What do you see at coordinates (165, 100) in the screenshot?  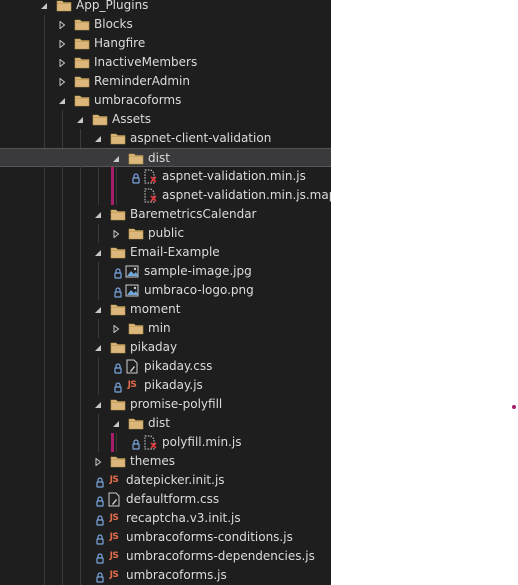 I see `tree-row-umbracoforms: umbracoforms` at bounding box center [165, 100].